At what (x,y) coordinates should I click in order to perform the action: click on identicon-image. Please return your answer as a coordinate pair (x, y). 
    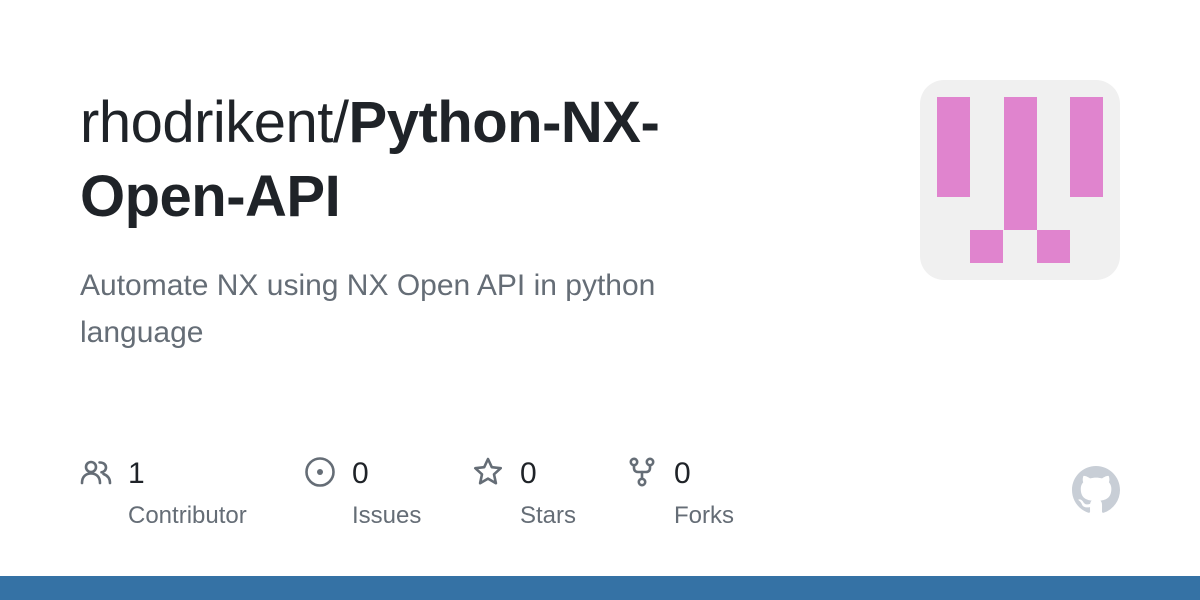
    Looking at the image, I should click on (1020, 180).